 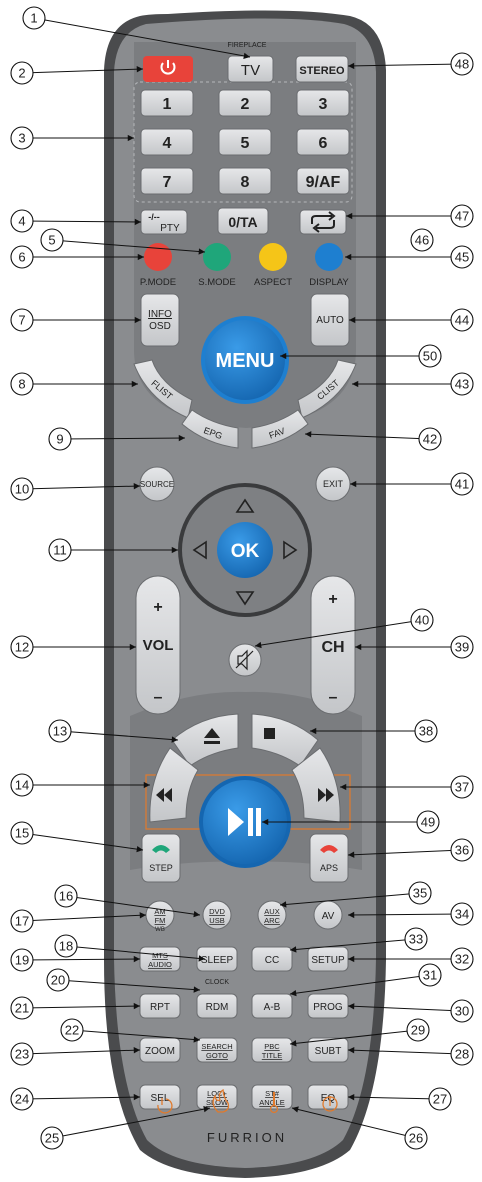 I want to click on prog-button: PROG, so click(x=328, y=1006).